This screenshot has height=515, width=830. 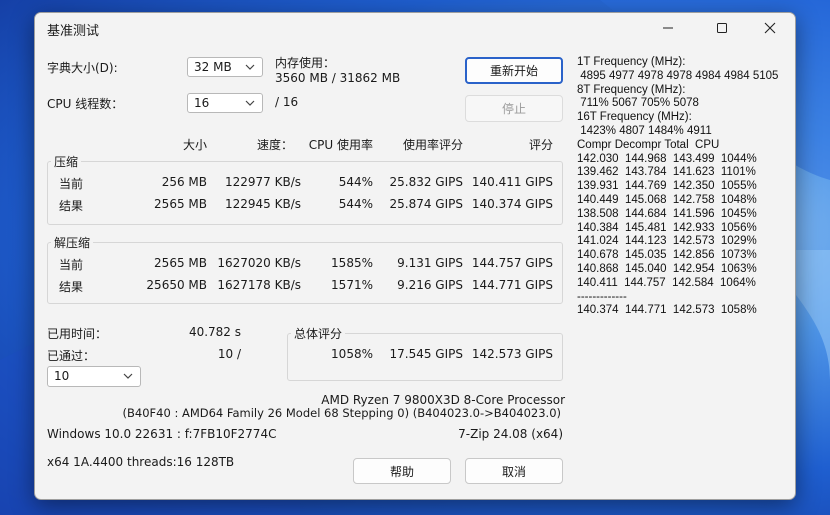 What do you see at coordinates (176, 285) in the screenshot?
I see `size-cell: 25650 MB` at bounding box center [176, 285].